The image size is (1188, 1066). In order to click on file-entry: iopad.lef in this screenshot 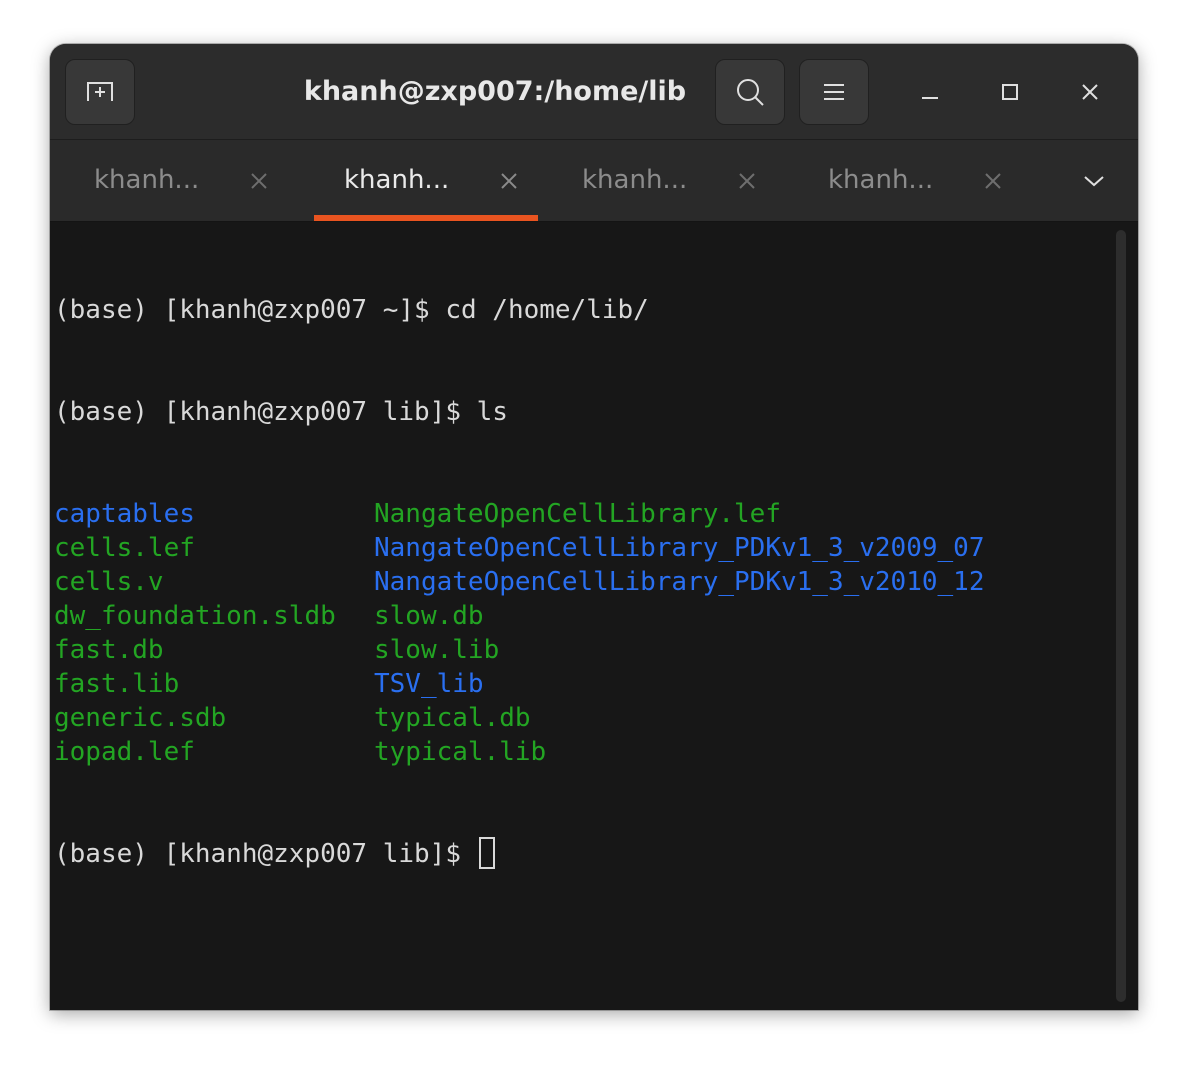, I will do `click(124, 752)`.